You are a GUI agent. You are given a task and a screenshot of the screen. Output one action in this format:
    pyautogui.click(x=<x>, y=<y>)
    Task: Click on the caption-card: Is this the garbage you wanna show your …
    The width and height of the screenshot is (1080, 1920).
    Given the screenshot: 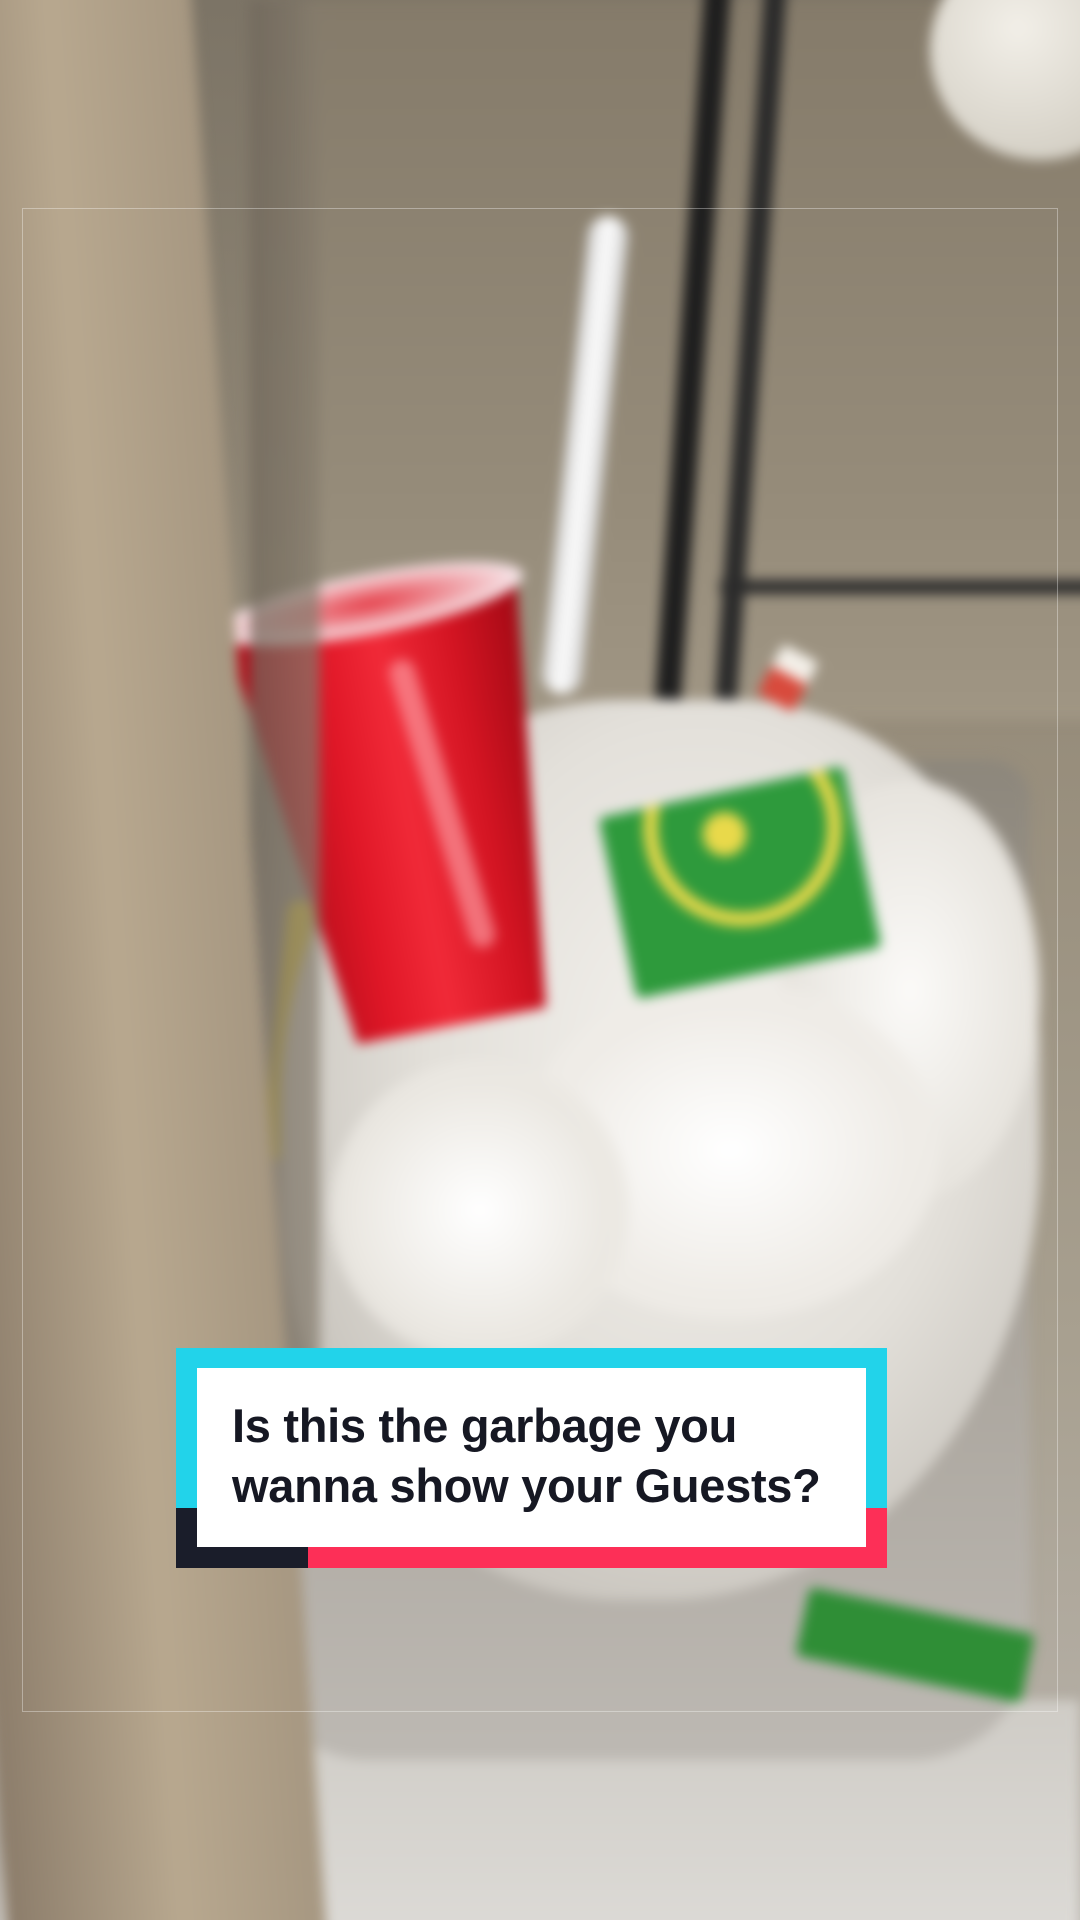 What is the action you would take?
    pyautogui.click(x=531, y=1457)
    